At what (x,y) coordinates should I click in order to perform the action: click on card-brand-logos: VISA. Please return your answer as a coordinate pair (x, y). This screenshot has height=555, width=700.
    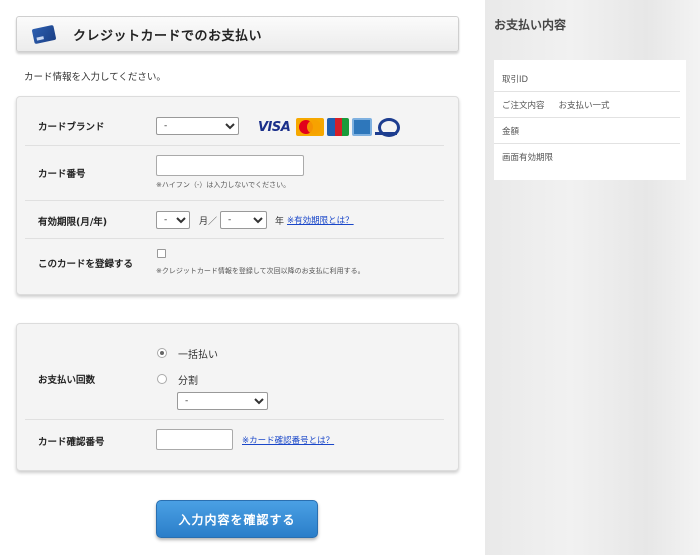
    Looking at the image, I should click on (329, 127).